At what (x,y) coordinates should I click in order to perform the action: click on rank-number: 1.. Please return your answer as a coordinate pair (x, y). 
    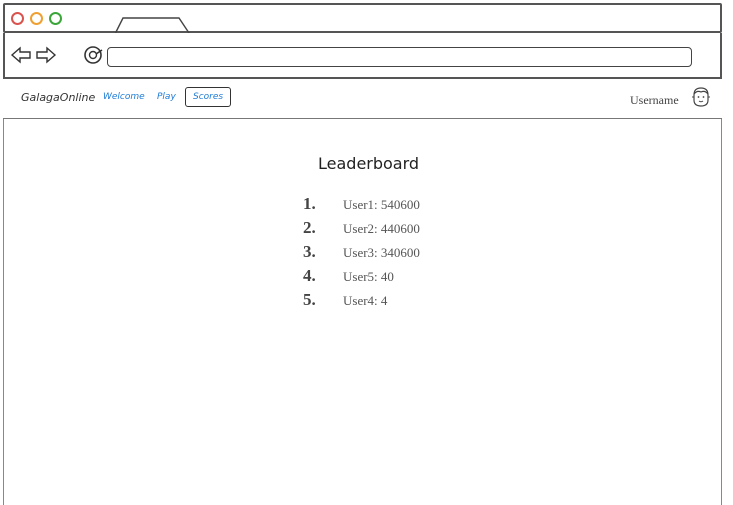
    Looking at the image, I should click on (309, 203).